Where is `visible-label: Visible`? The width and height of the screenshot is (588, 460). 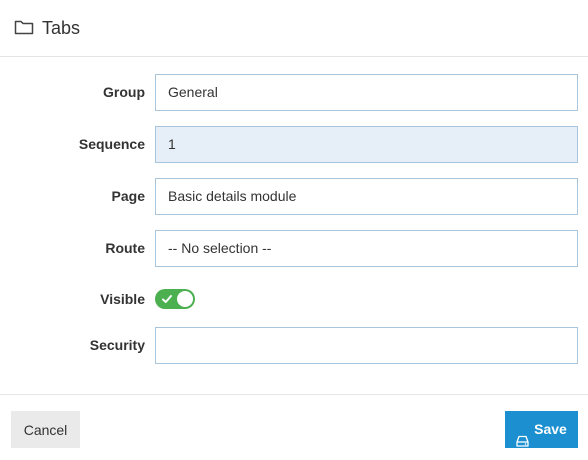 visible-label: Visible is located at coordinates (122, 299).